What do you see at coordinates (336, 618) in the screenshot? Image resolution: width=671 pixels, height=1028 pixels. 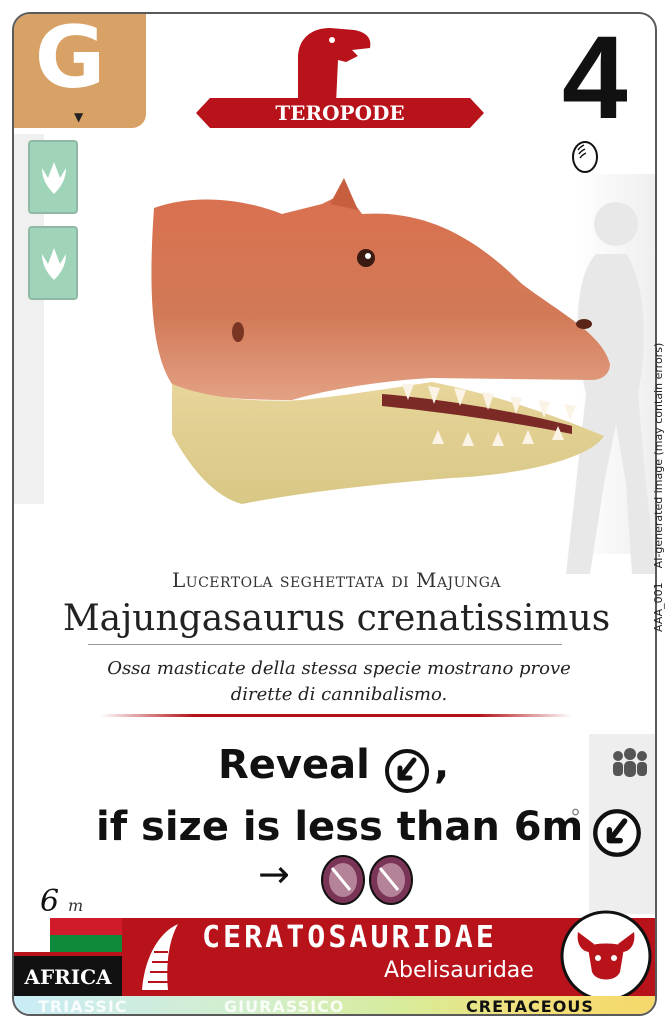 I see `scientific-name: Majungasaurus crenatissimus` at bounding box center [336, 618].